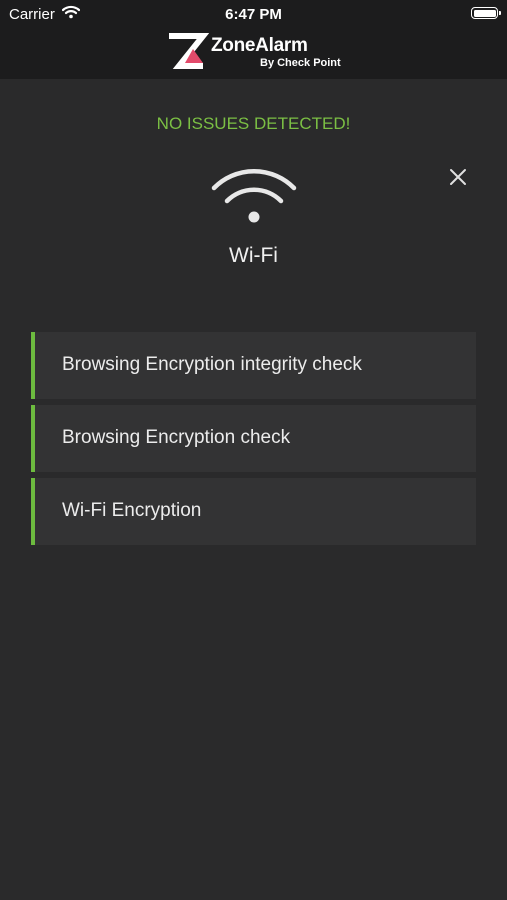  What do you see at coordinates (253, 123) in the screenshot?
I see `scan-status: NO ISSUES DETECTED!` at bounding box center [253, 123].